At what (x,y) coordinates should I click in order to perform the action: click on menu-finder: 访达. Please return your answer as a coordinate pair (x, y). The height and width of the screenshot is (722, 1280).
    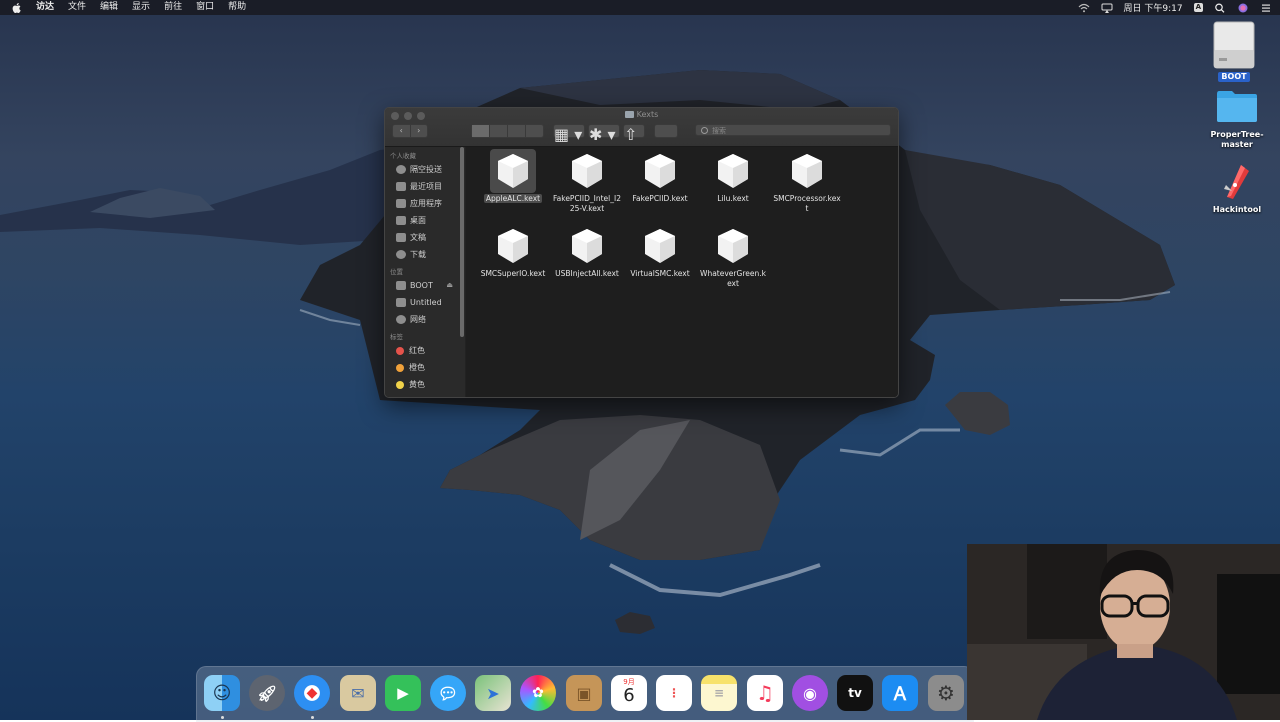
    Looking at the image, I should click on (45, 7).